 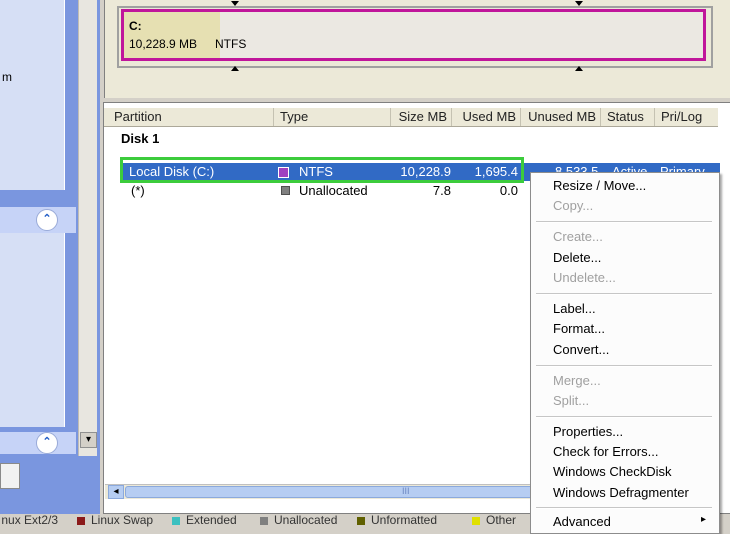 I want to click on task-pane-section: m, so click(x=32, y=95).